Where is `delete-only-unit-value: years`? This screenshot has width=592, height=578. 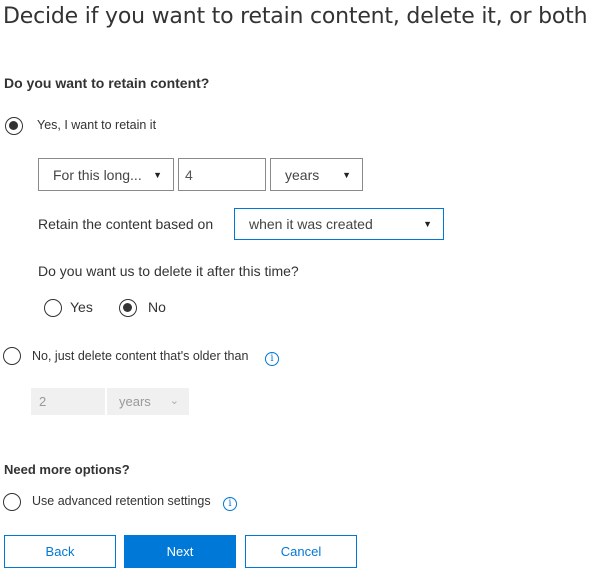
delete-only-unit-value: years is located at coordinates (135, 401).